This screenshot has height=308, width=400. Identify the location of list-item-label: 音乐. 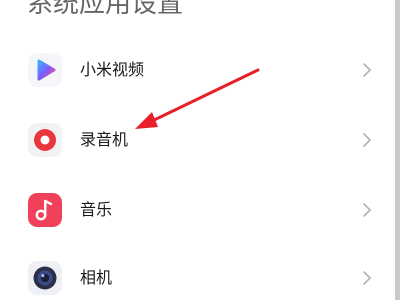
(96, 209).